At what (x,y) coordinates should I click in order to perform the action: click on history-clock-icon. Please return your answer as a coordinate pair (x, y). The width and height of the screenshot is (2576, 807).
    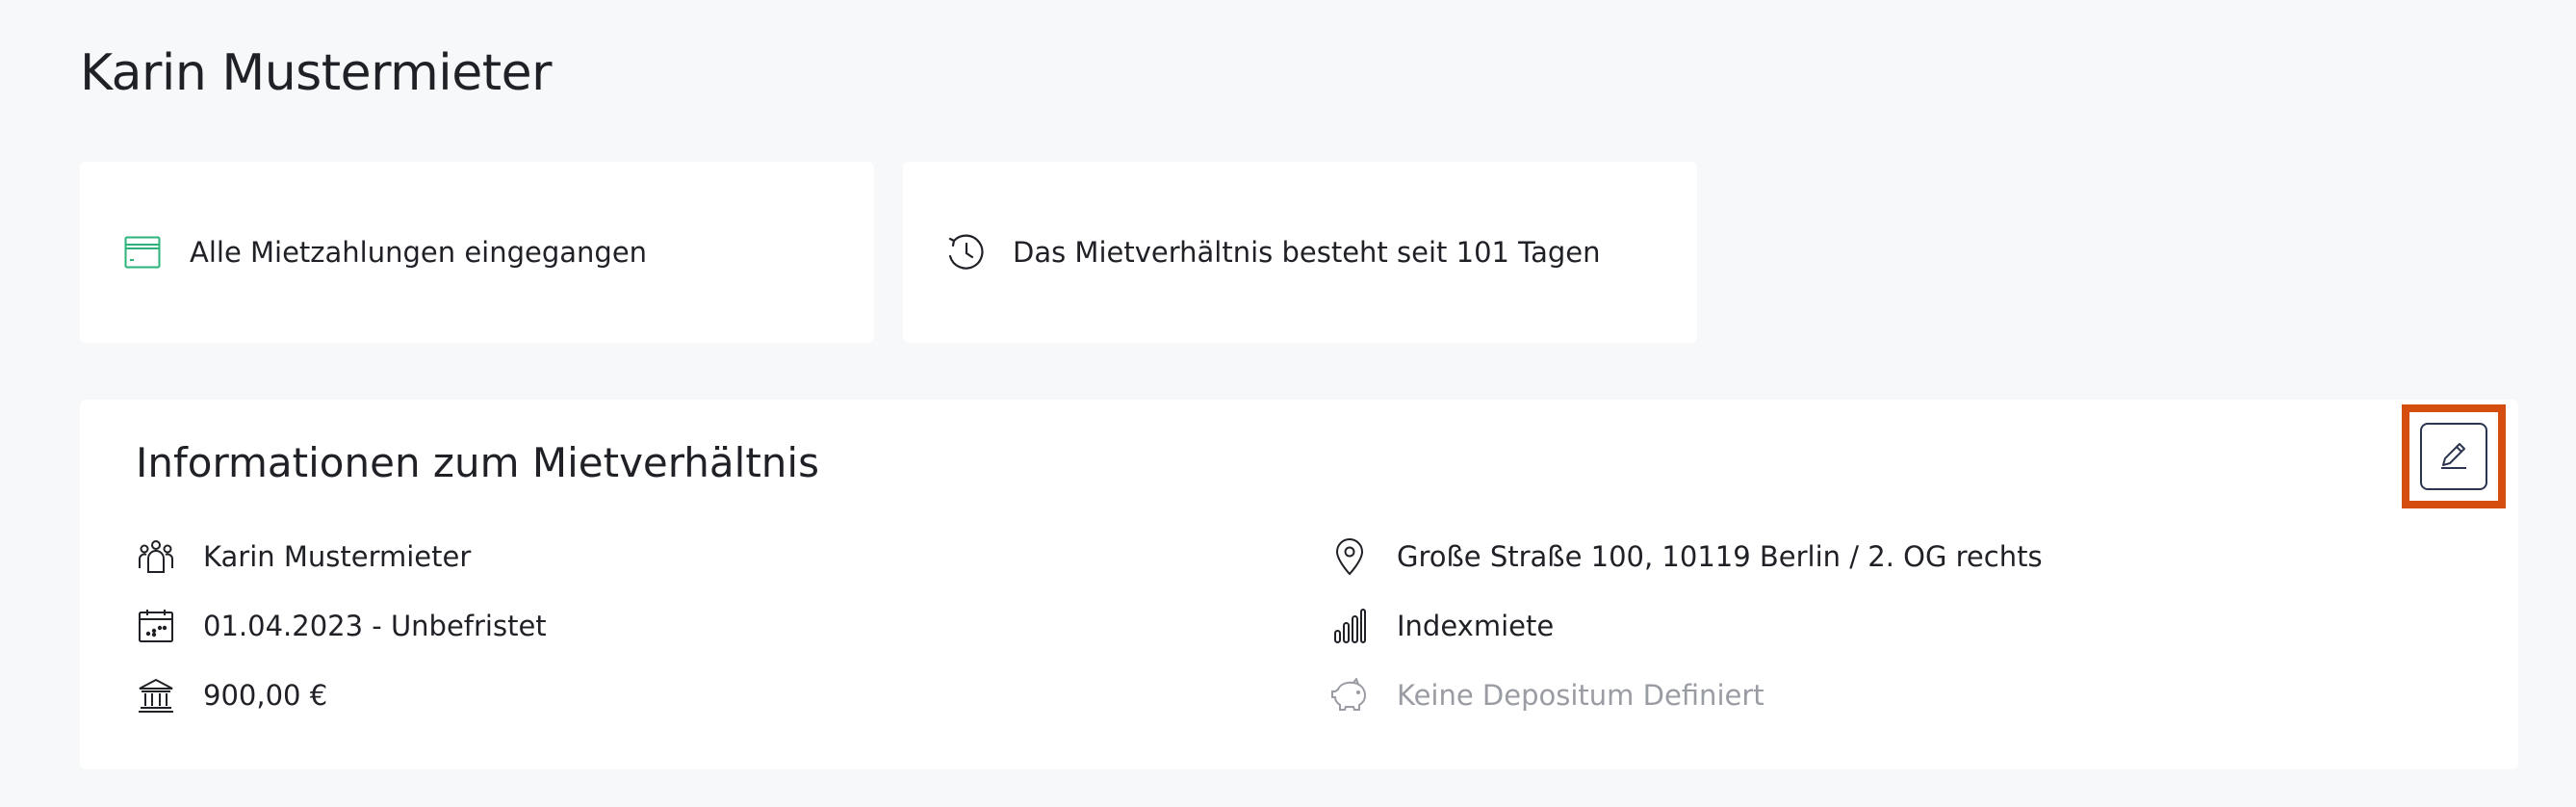
    Looking at the image, I should click on (966, 252).